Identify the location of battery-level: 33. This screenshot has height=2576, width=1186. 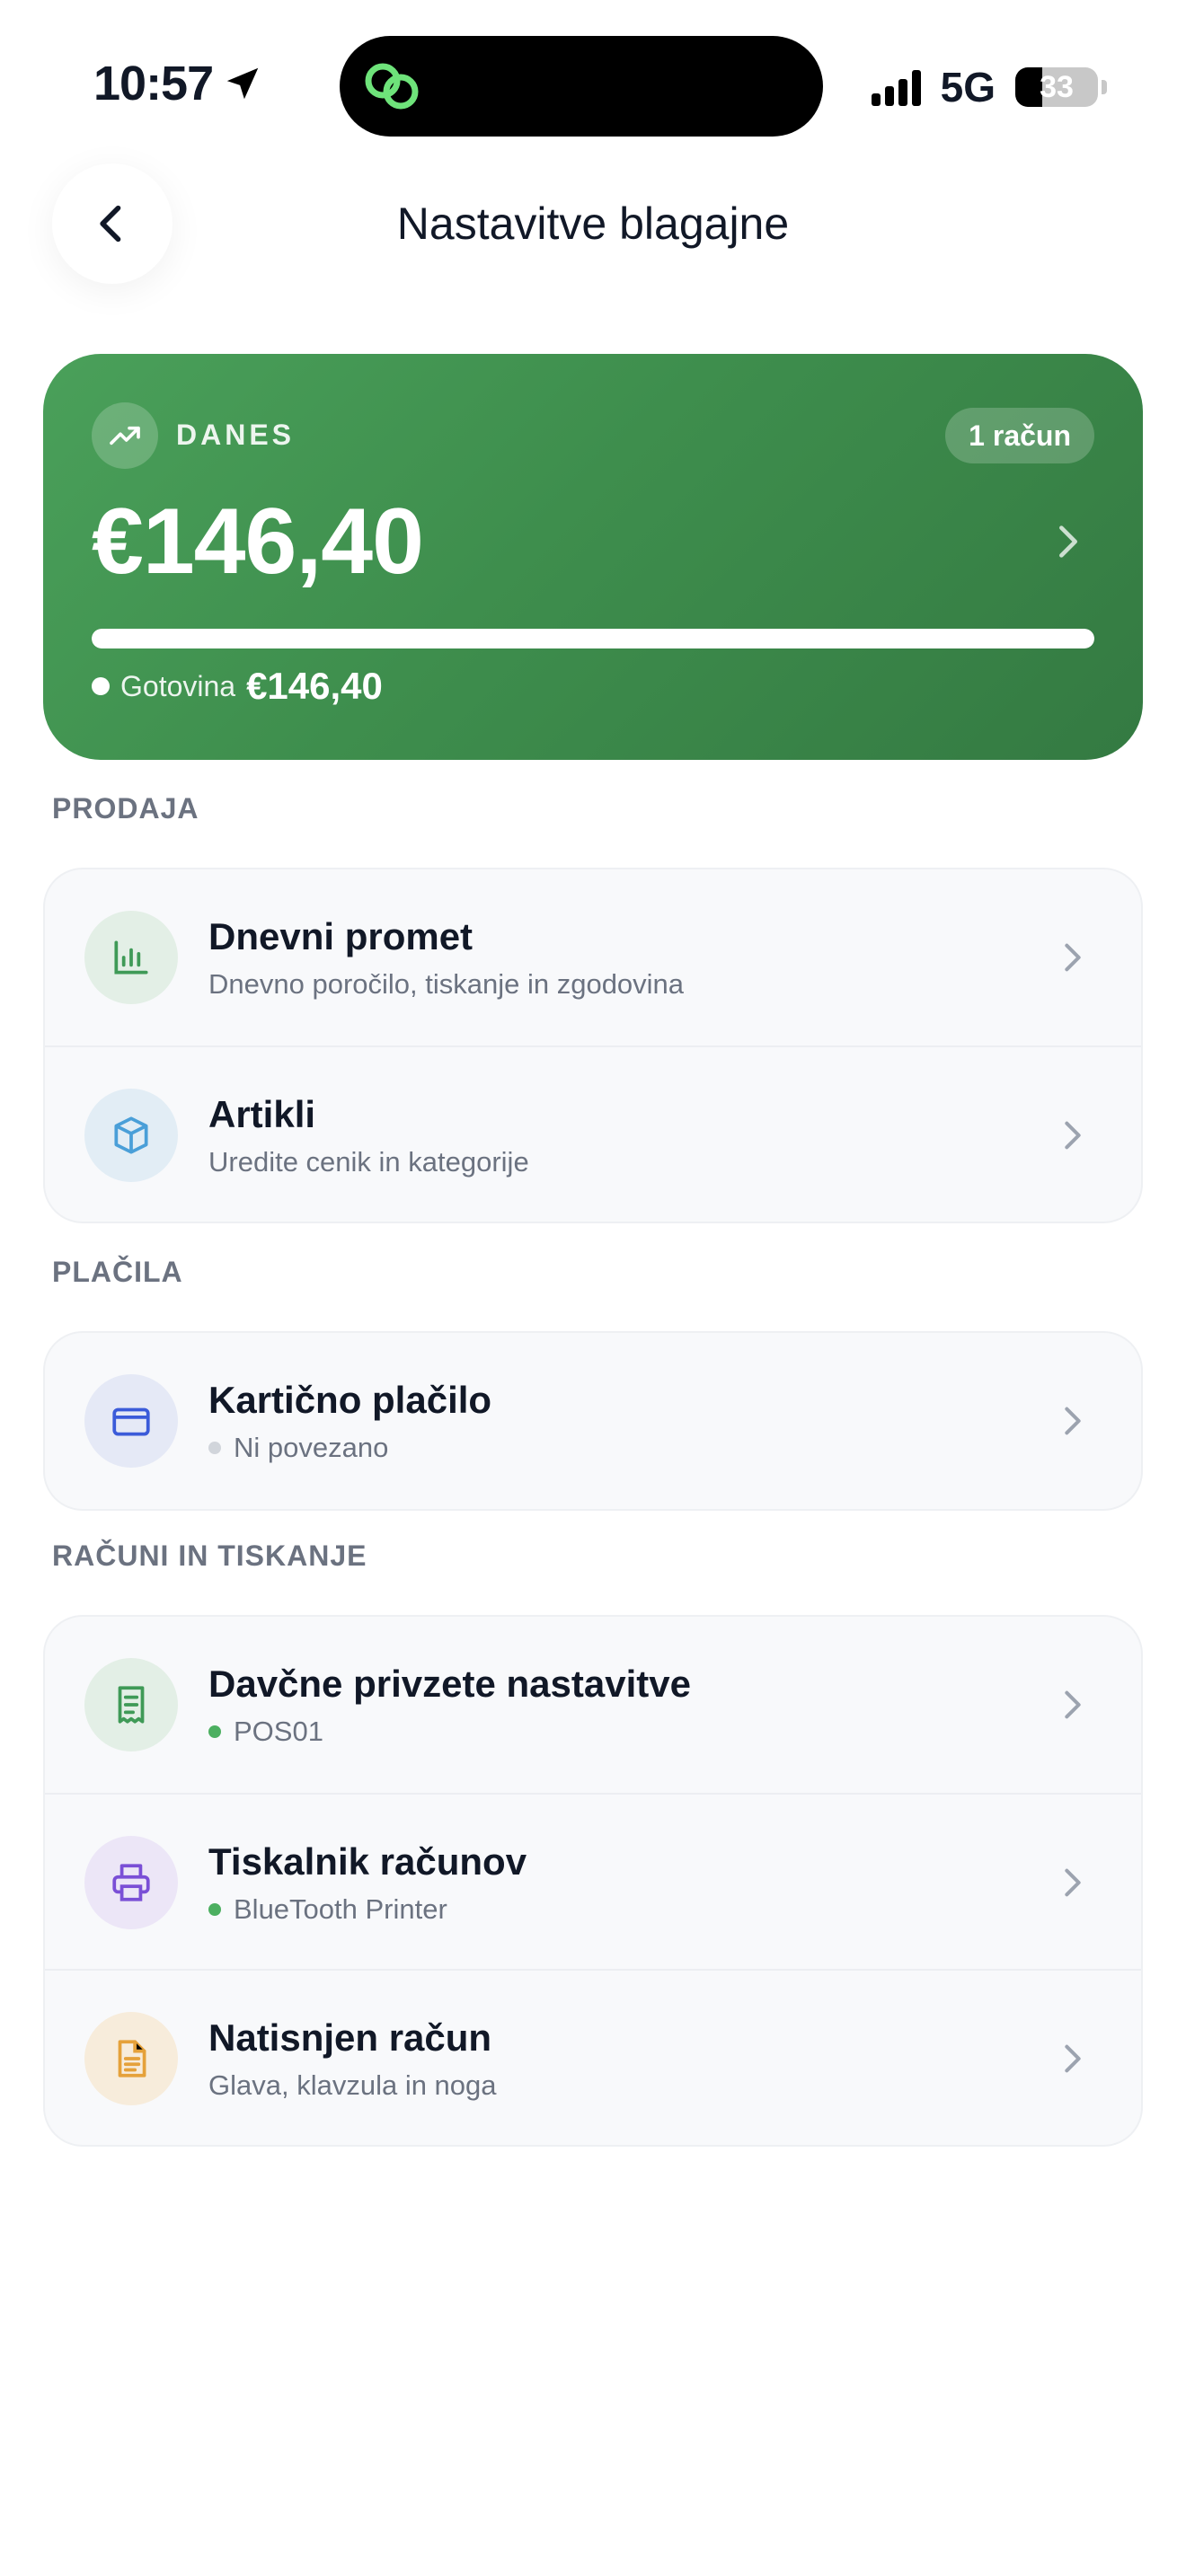
(1057, 86).